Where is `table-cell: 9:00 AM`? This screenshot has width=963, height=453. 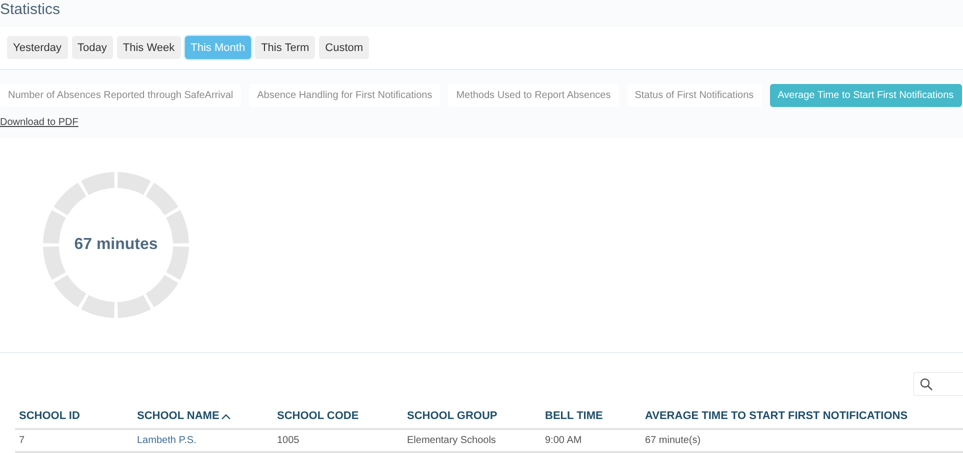 table-cell: 9:00 AM is located at coordinates (563, 440).